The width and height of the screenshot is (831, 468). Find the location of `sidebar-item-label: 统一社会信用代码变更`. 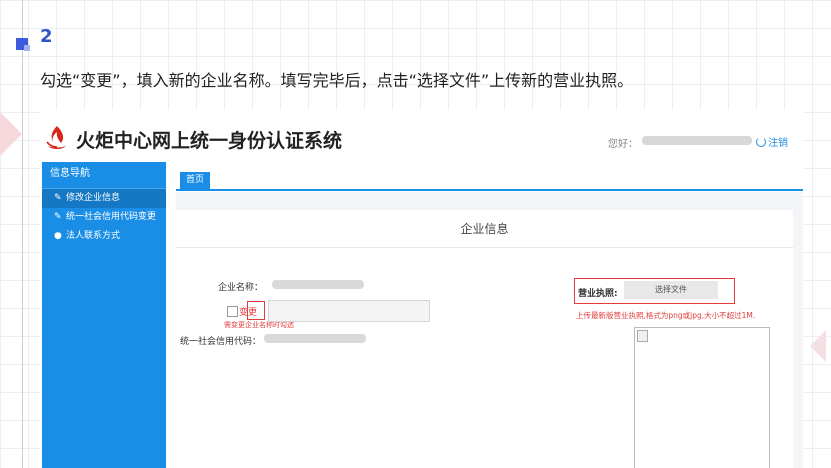

sidebar-item-label: 统一社会信用代码变更 is located at coordinates (111, 217).